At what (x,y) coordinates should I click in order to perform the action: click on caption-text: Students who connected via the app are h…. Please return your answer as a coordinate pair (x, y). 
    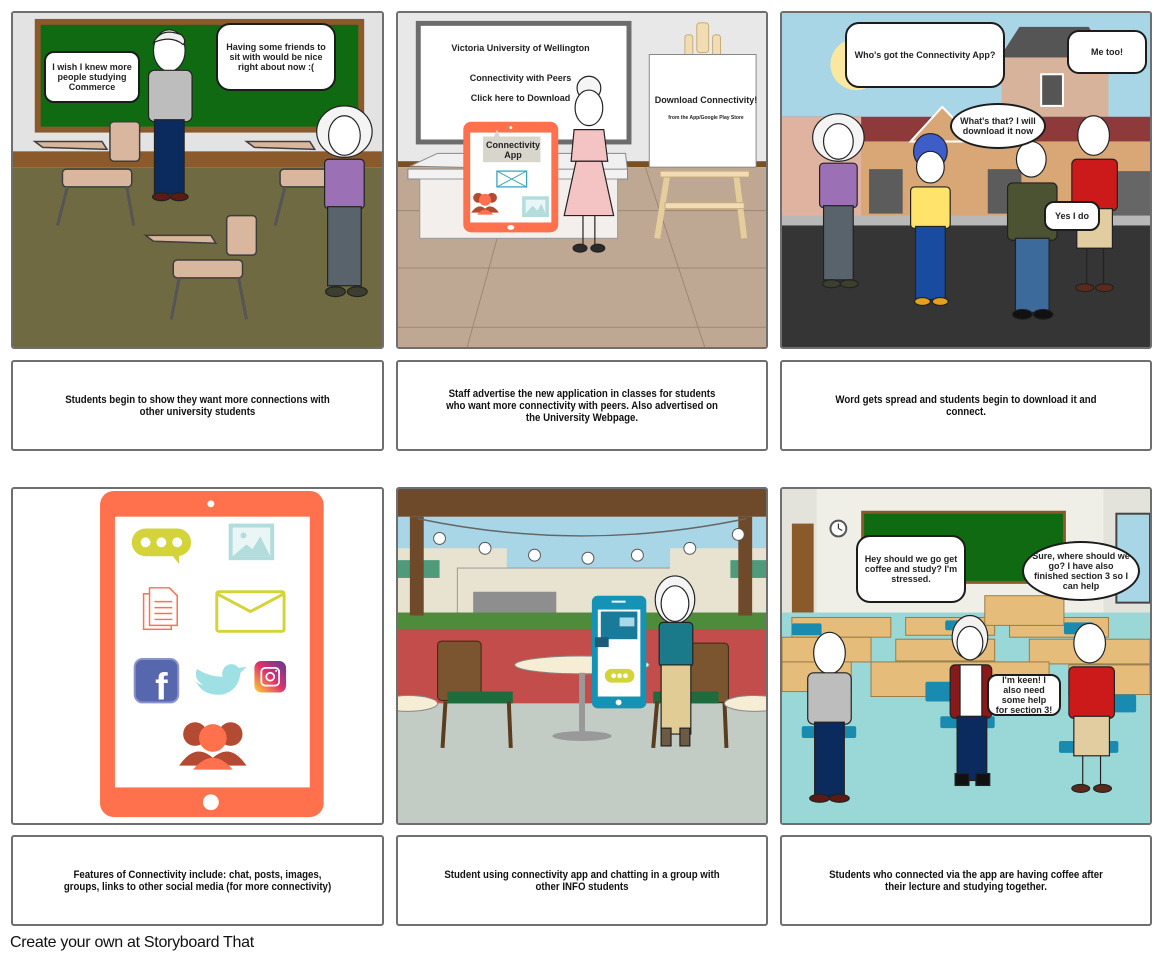
    Looking at the image, I should click on (966, 880).